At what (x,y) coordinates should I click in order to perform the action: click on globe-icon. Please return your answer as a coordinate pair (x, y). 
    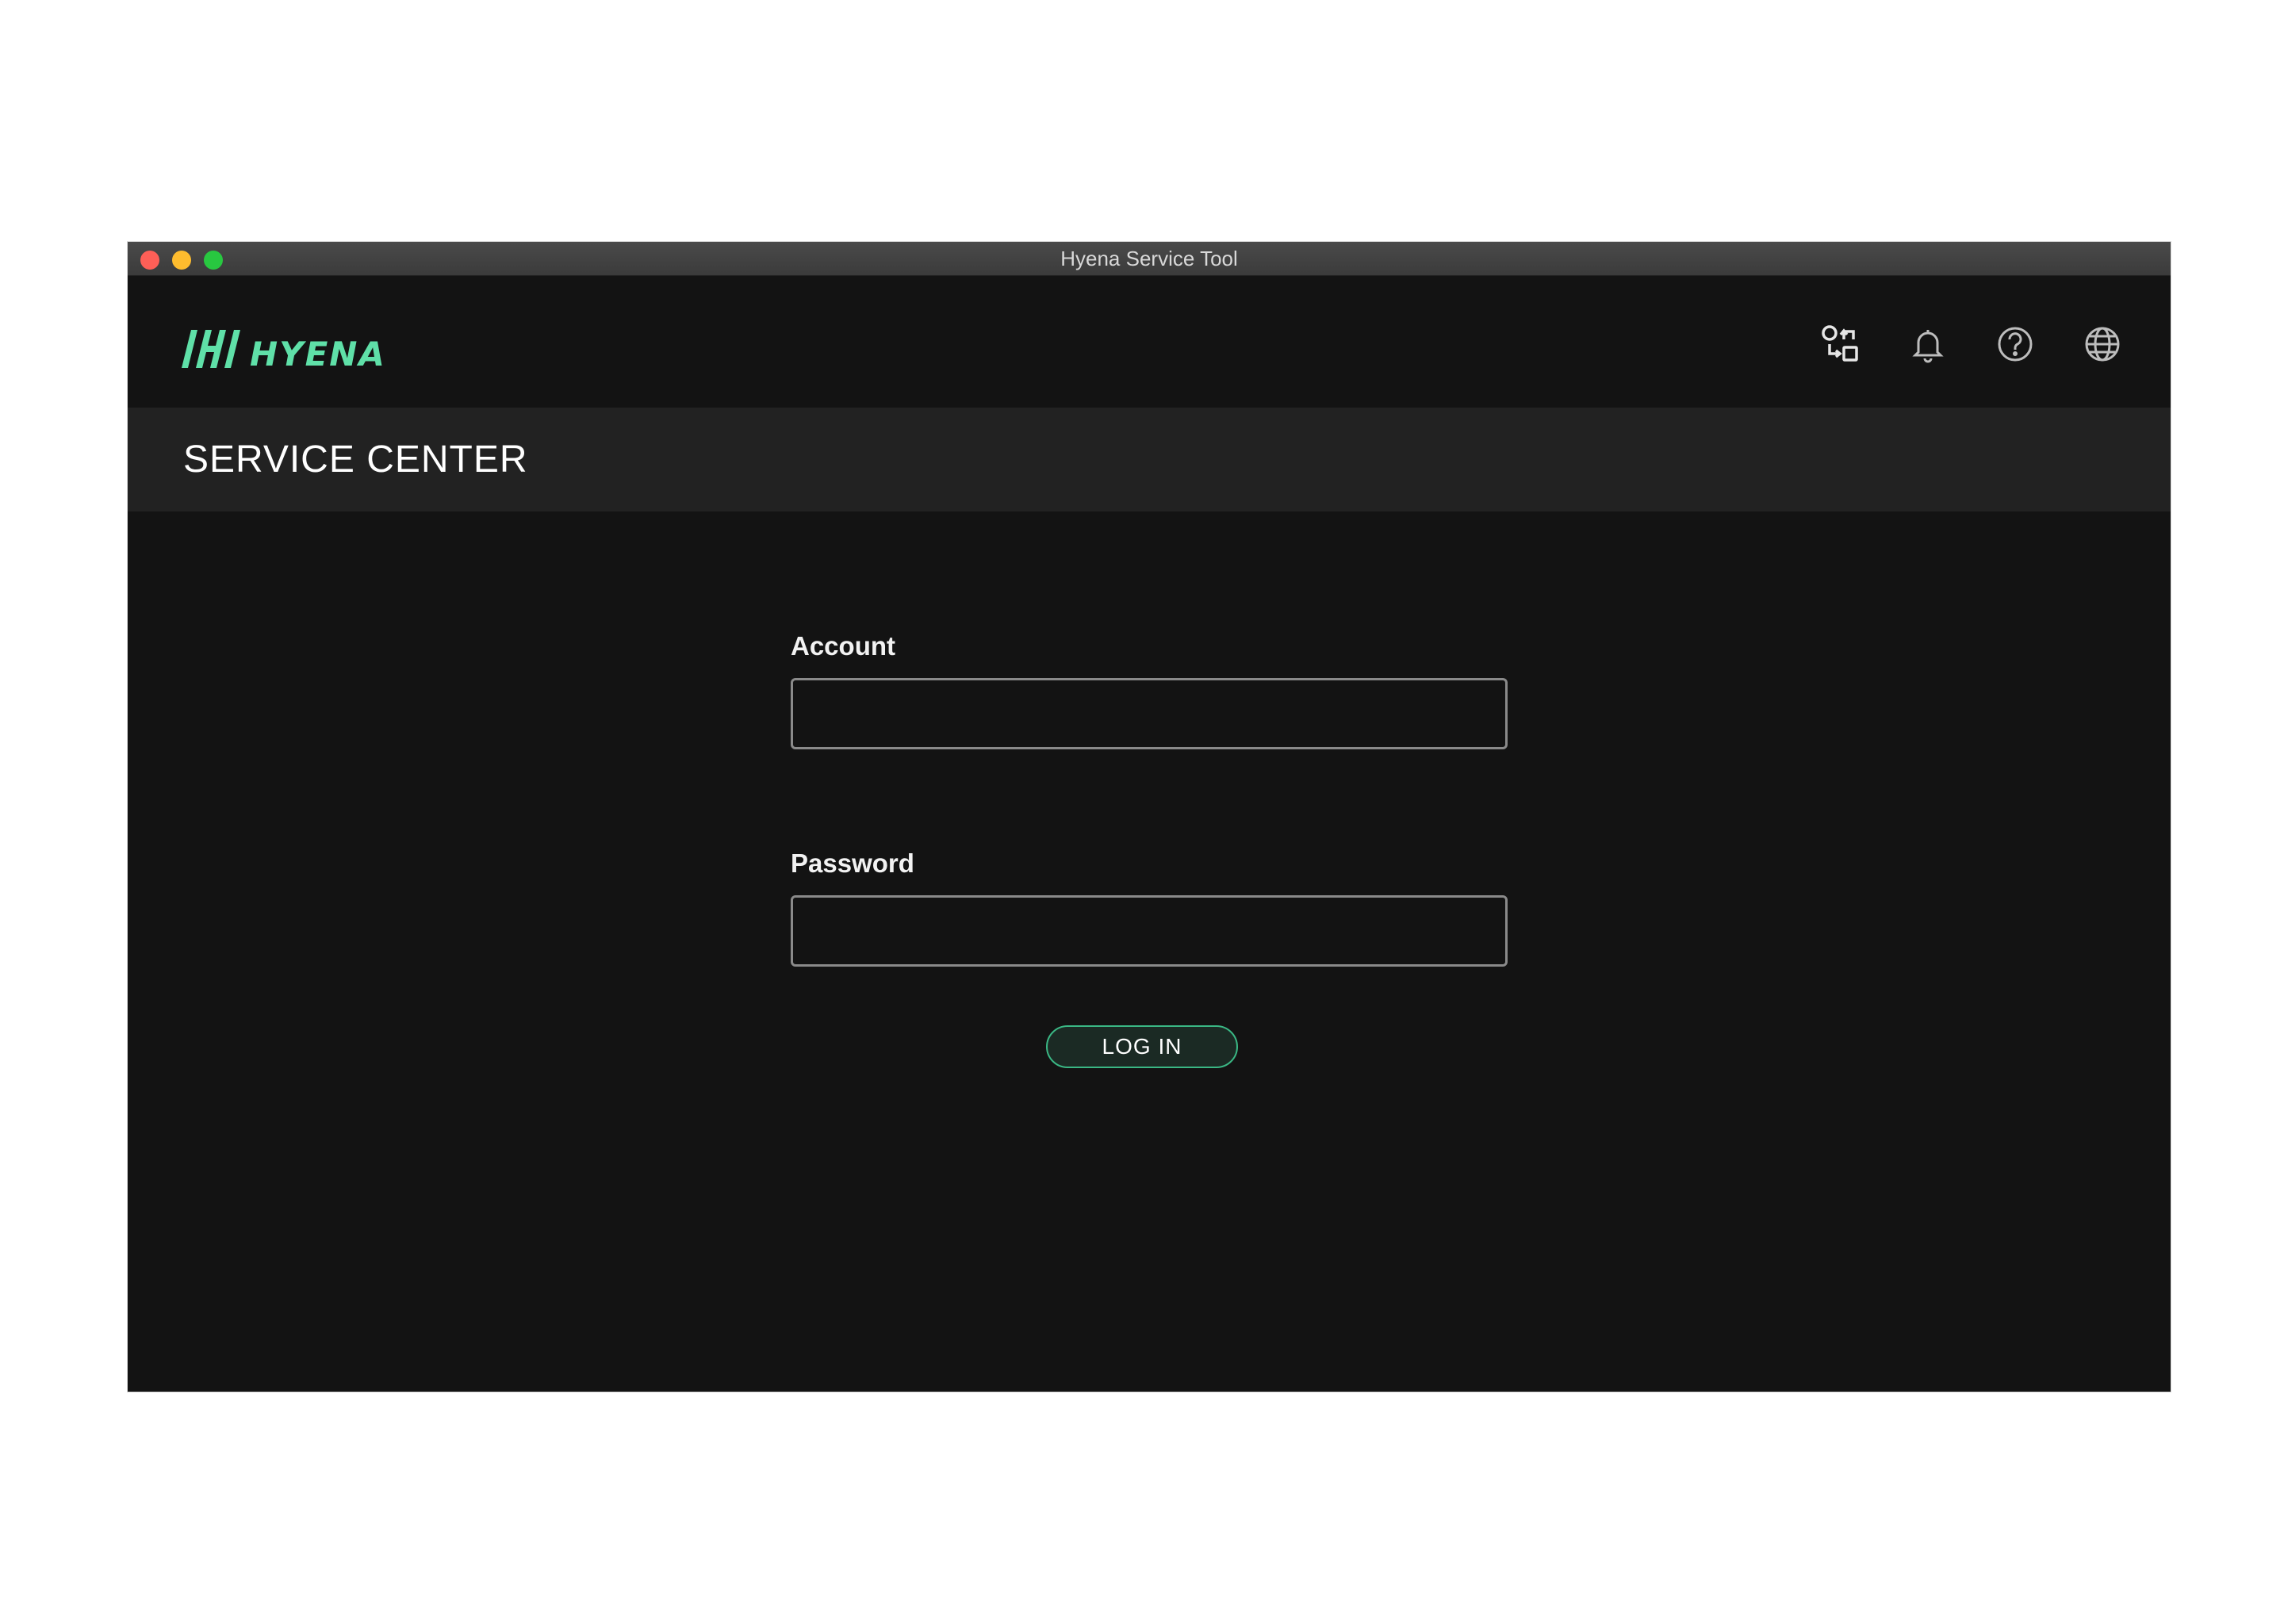
    Looking at the image, I should click on (2102, 344).